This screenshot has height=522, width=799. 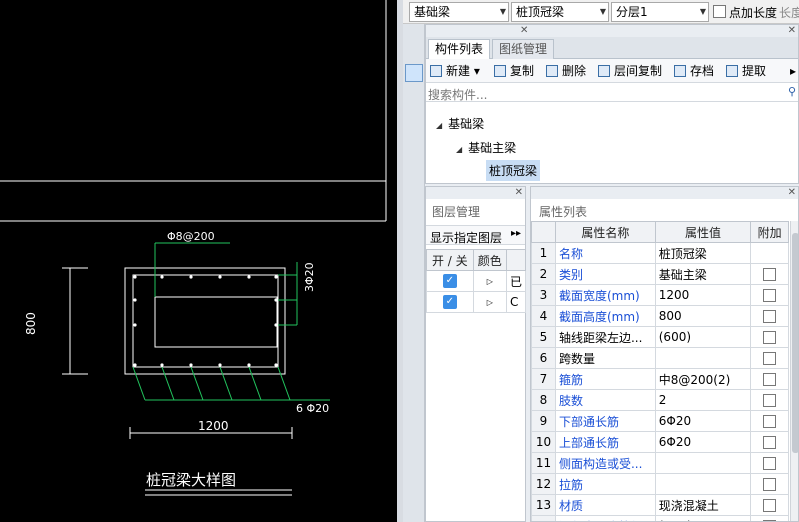 I want to click on table-row: 9 下部通长筋 6Φ20, so click(x=660, y=421).